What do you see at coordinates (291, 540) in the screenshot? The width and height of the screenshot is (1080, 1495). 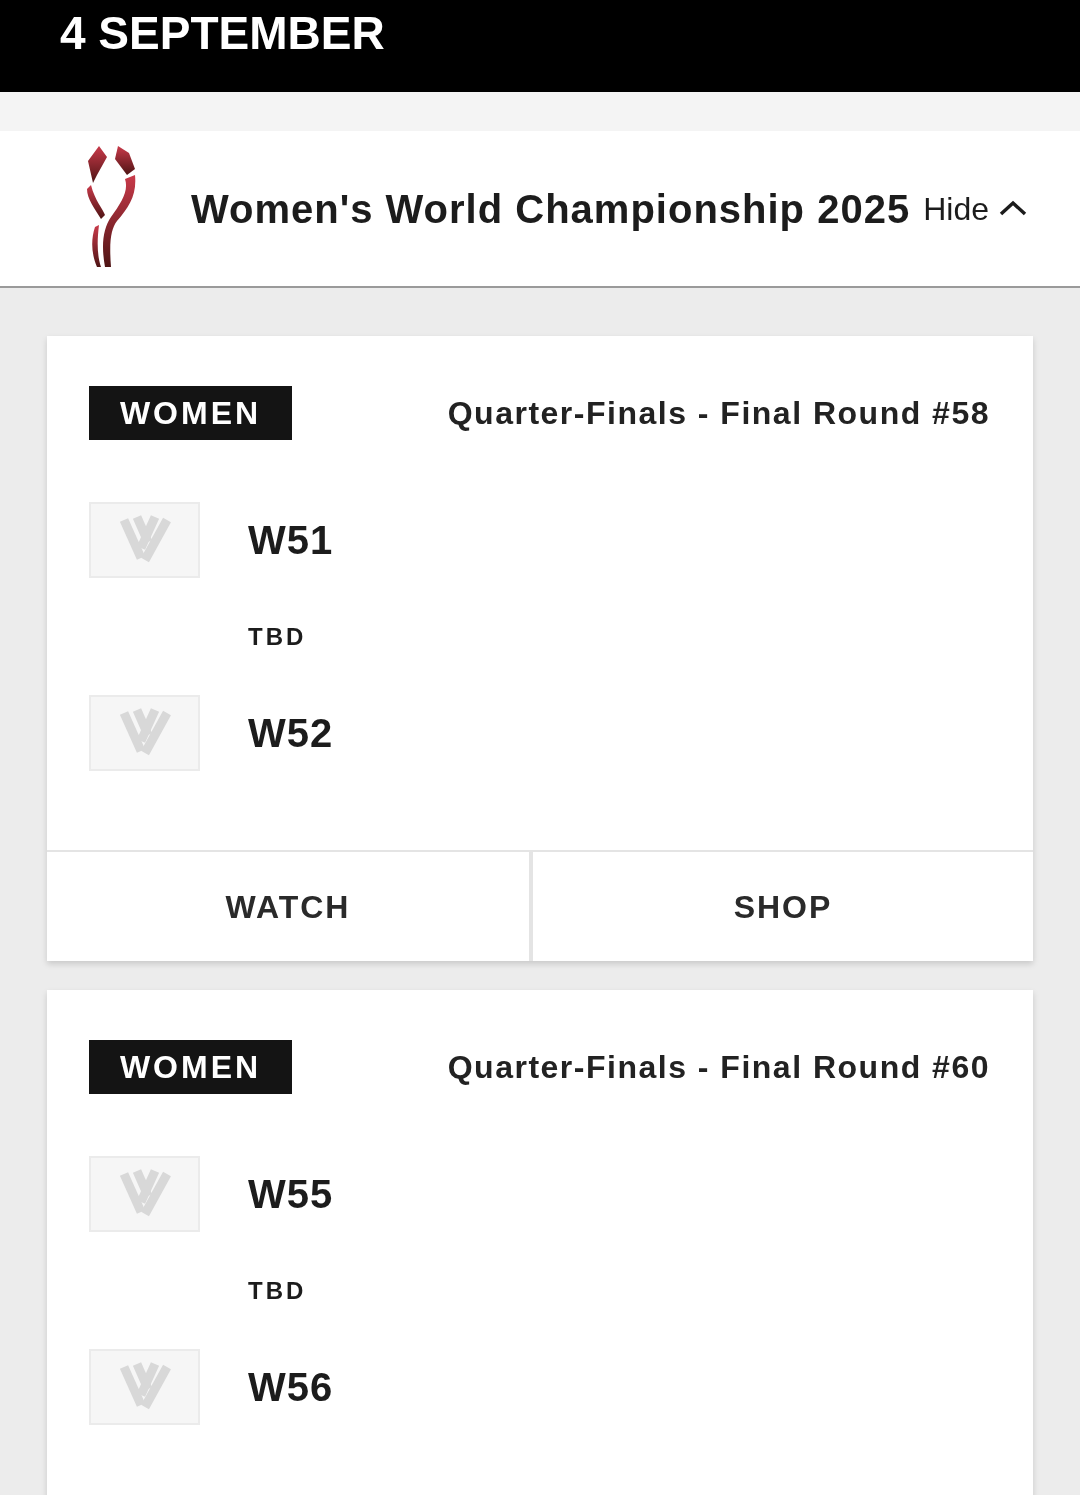 I see `team-name: W51` at bounding box center [291, 540].